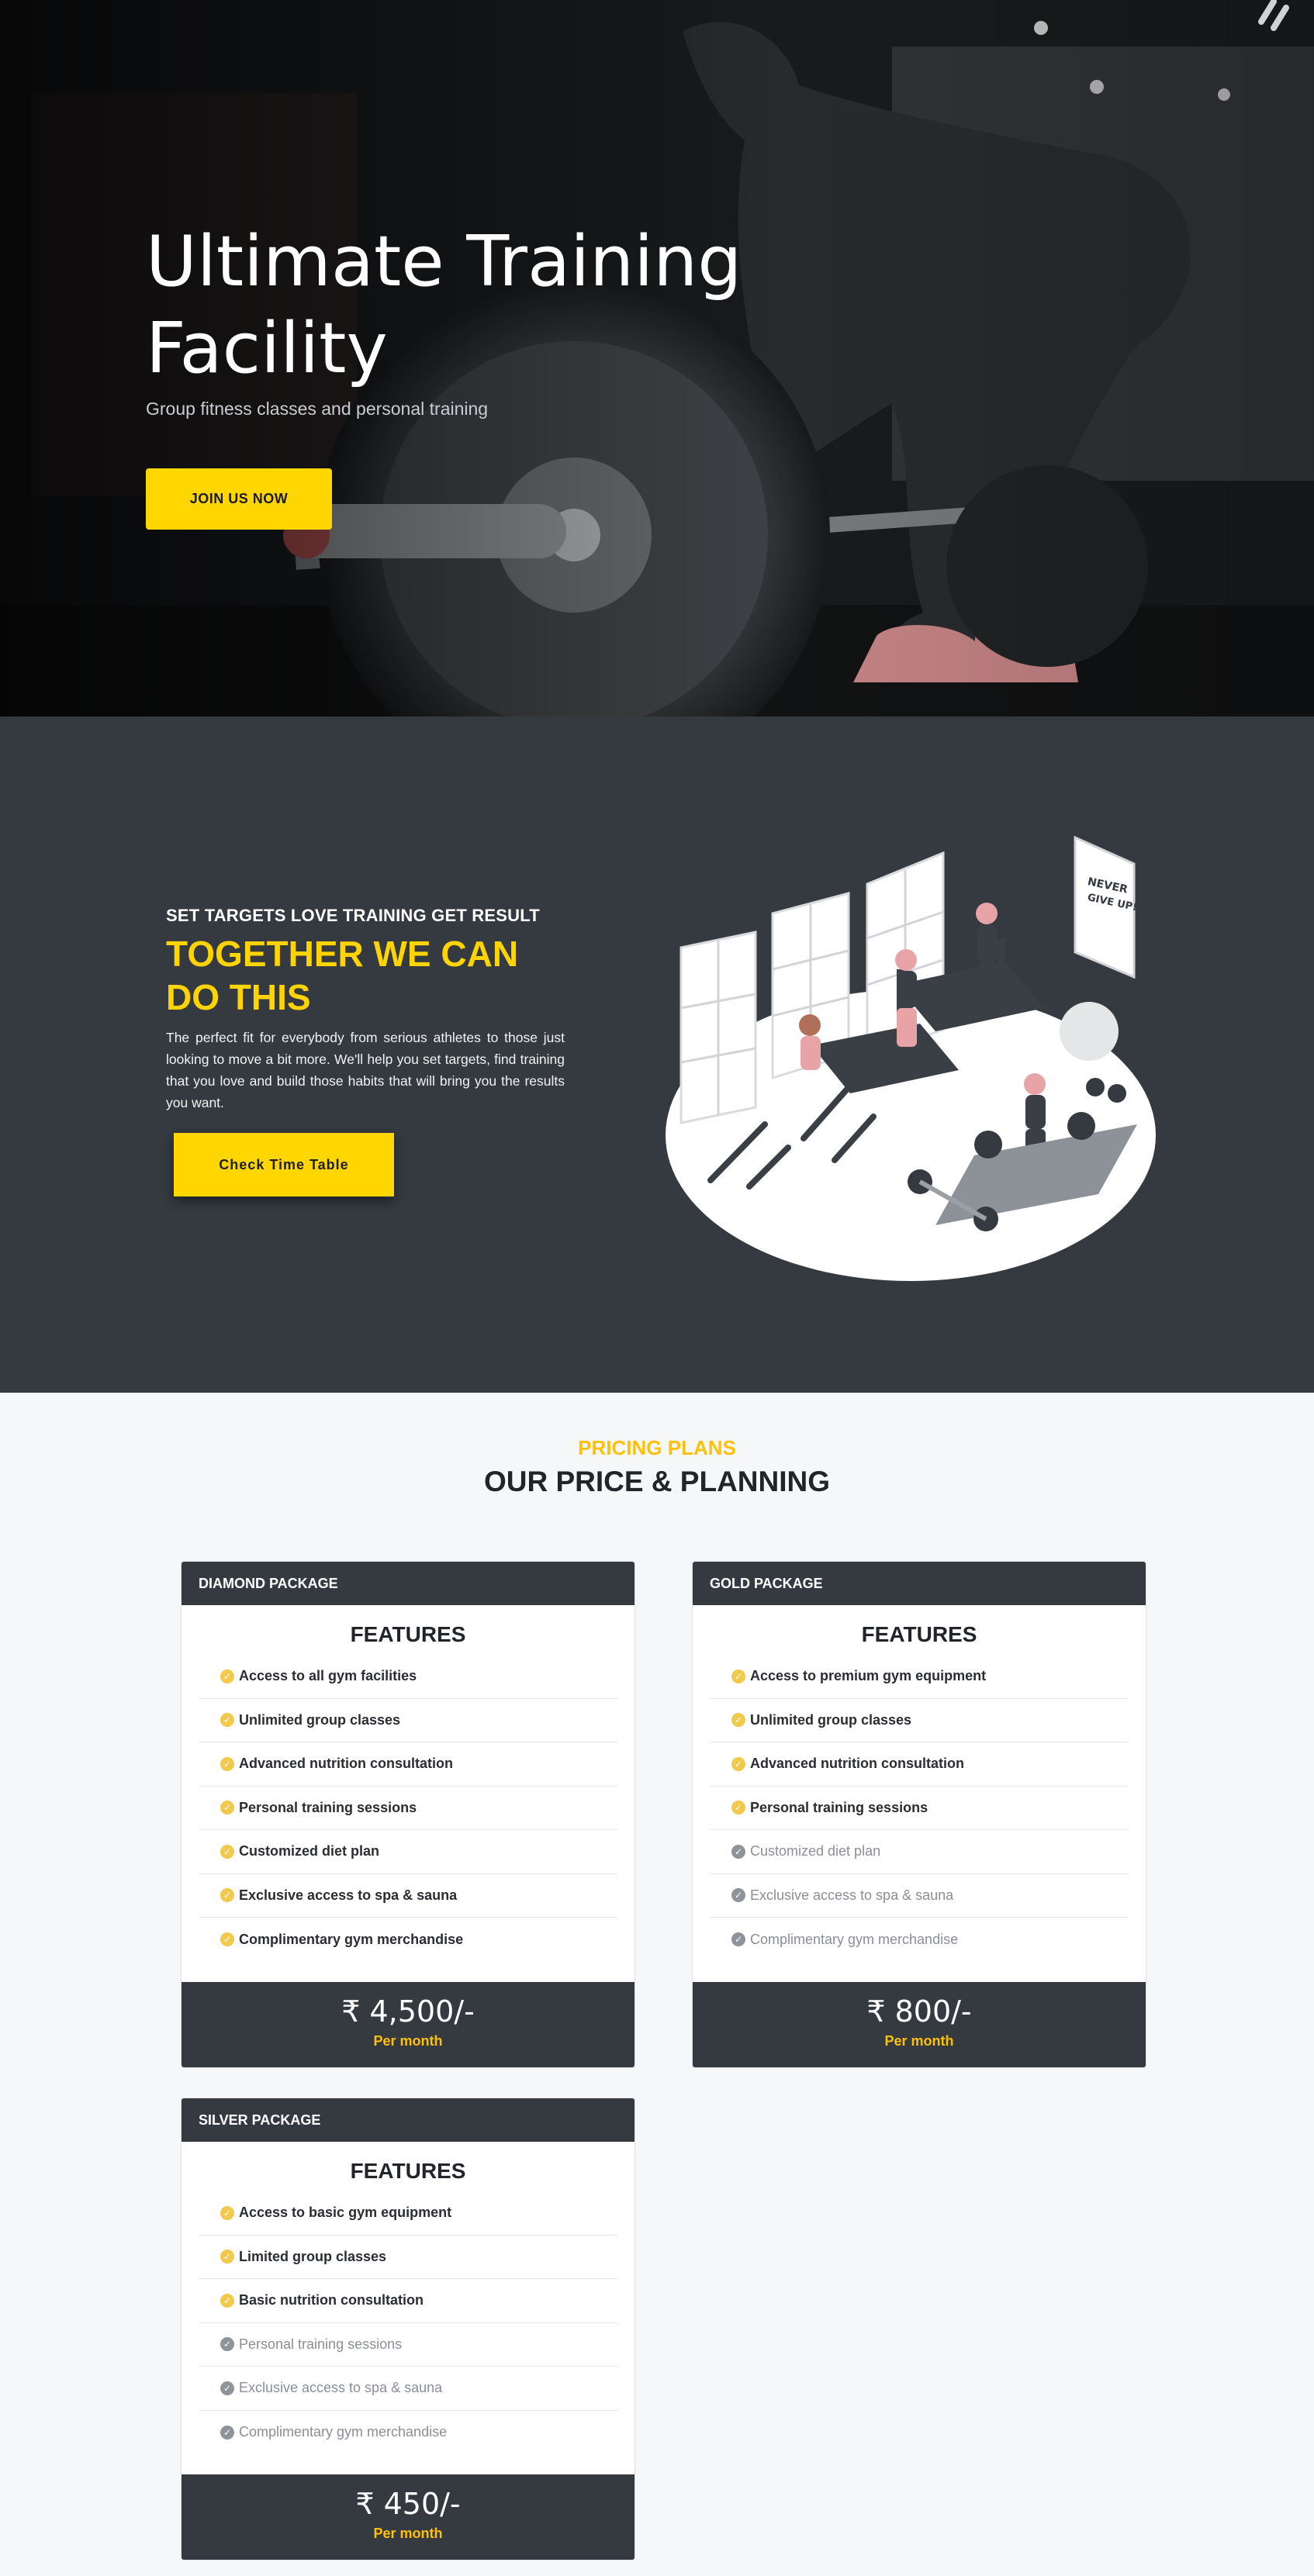 The image size is (1314, 2576). I want to click on price-value: ₹ 4,500/-, so click(408, 2012).